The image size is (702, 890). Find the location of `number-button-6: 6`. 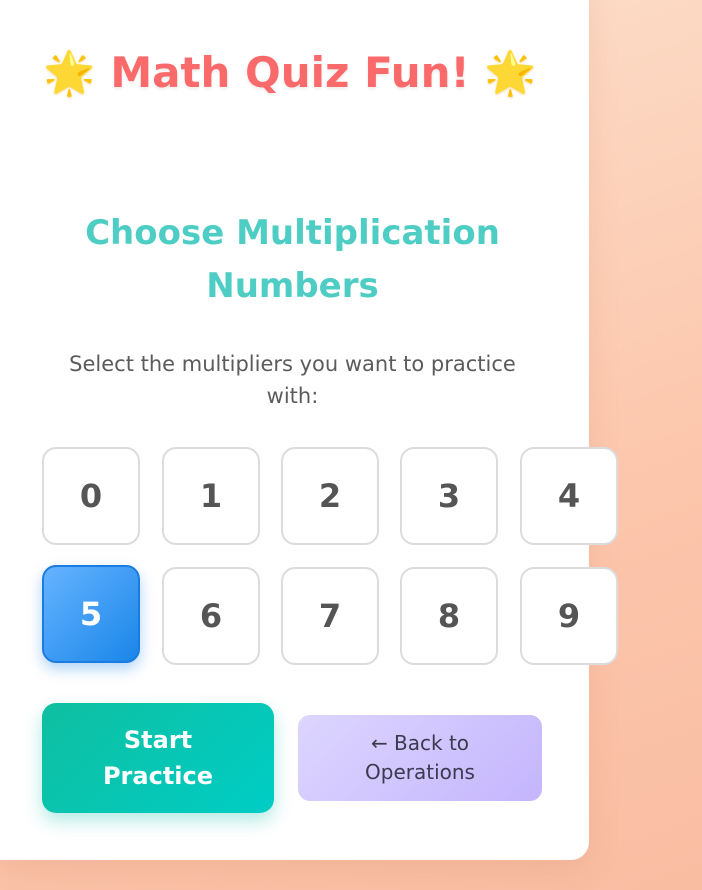

number-button-6: 6 is located at coordinates (211, 616).